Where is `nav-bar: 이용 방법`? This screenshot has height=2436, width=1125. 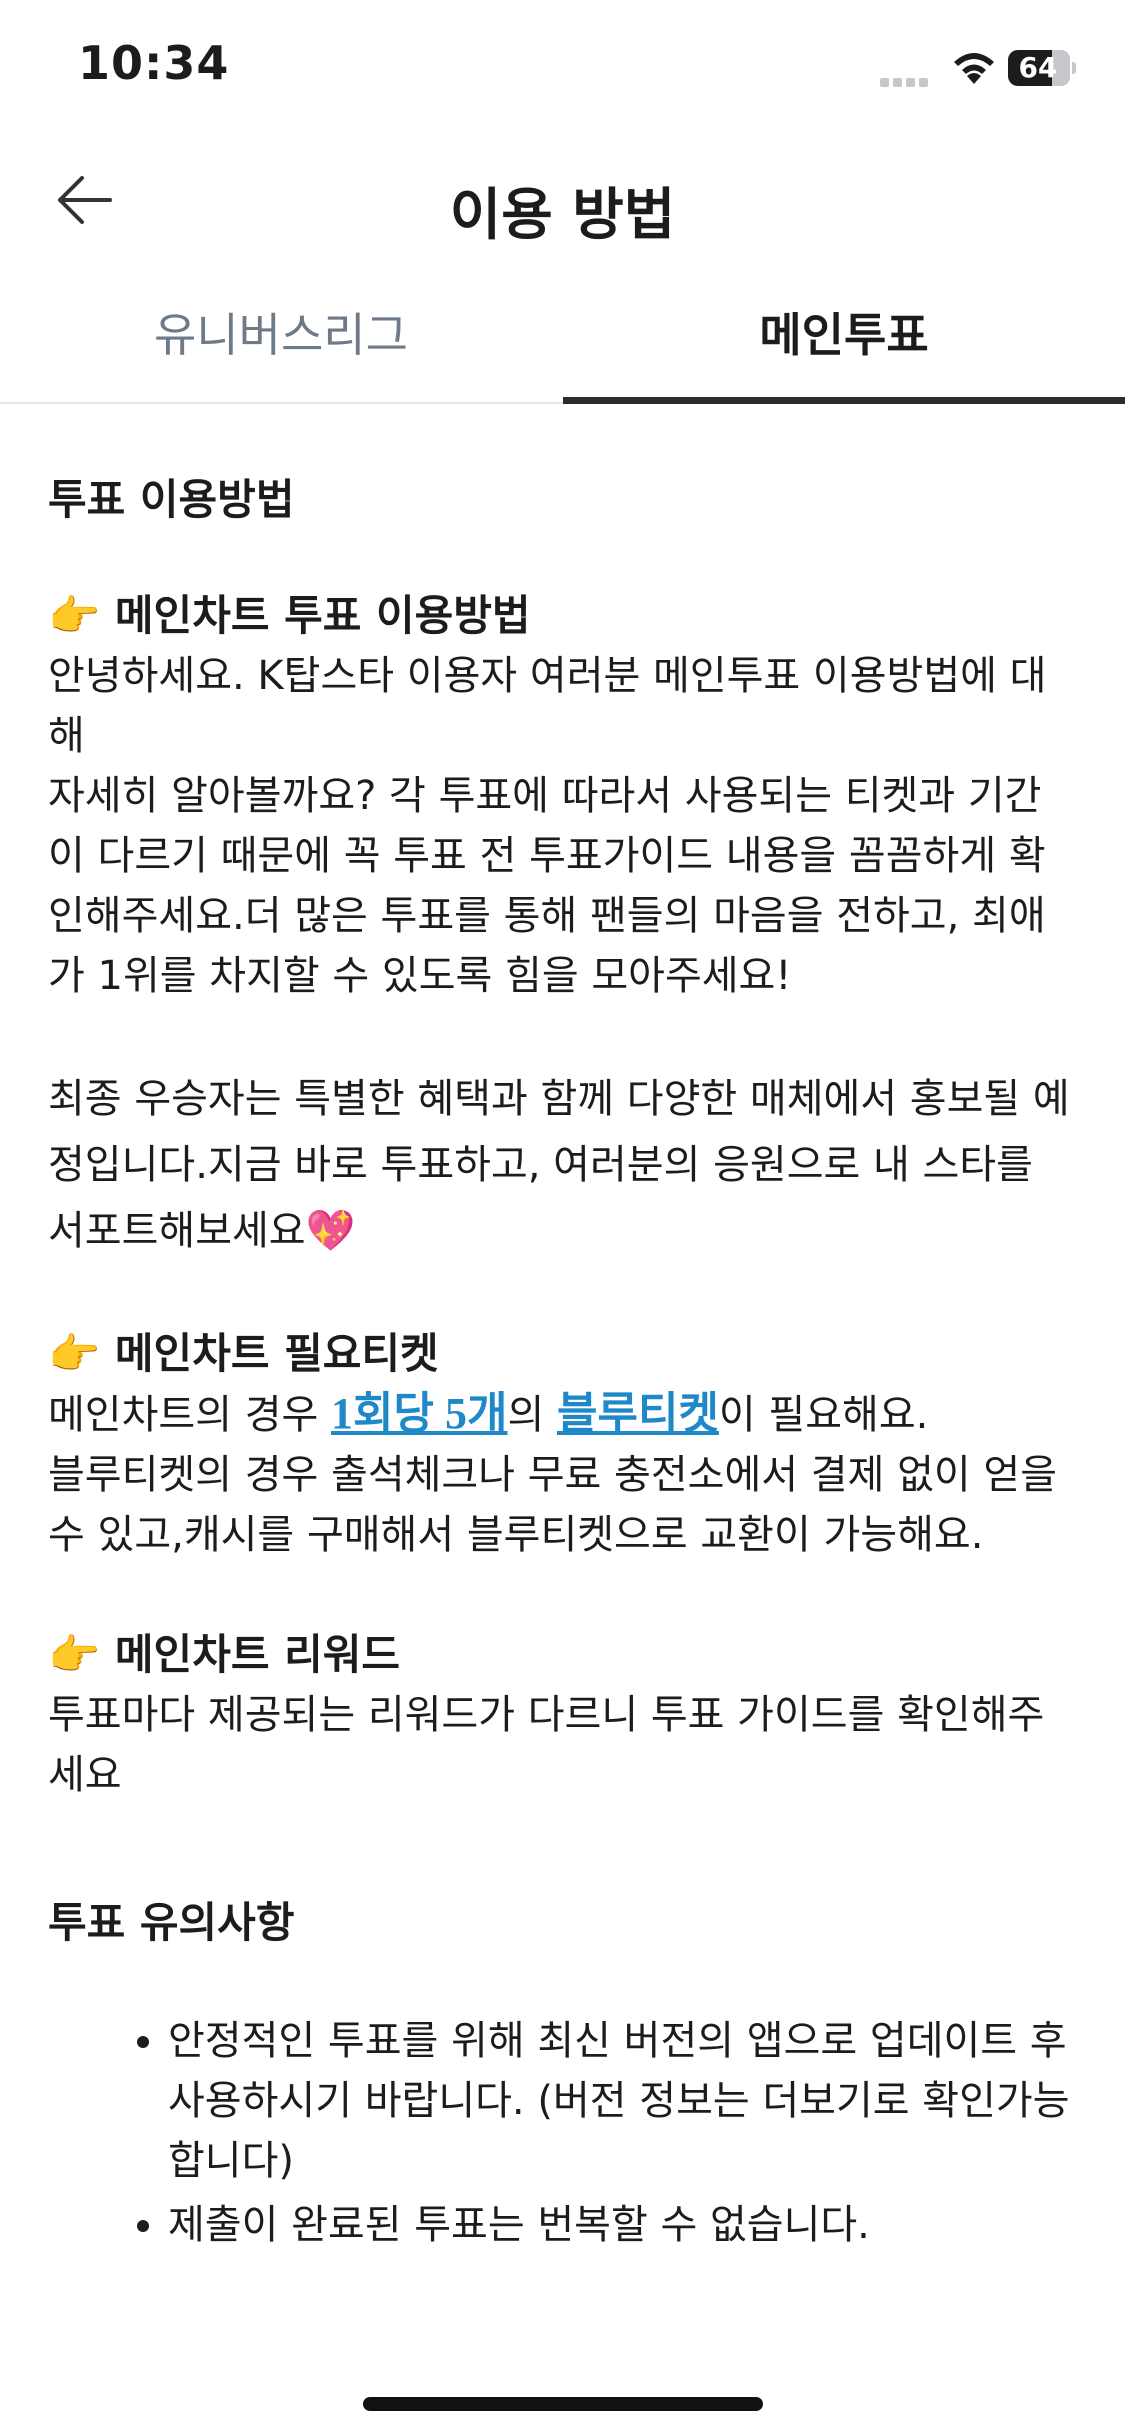
nav-bar: 이용 방법 is located at coordinates (562, 205).